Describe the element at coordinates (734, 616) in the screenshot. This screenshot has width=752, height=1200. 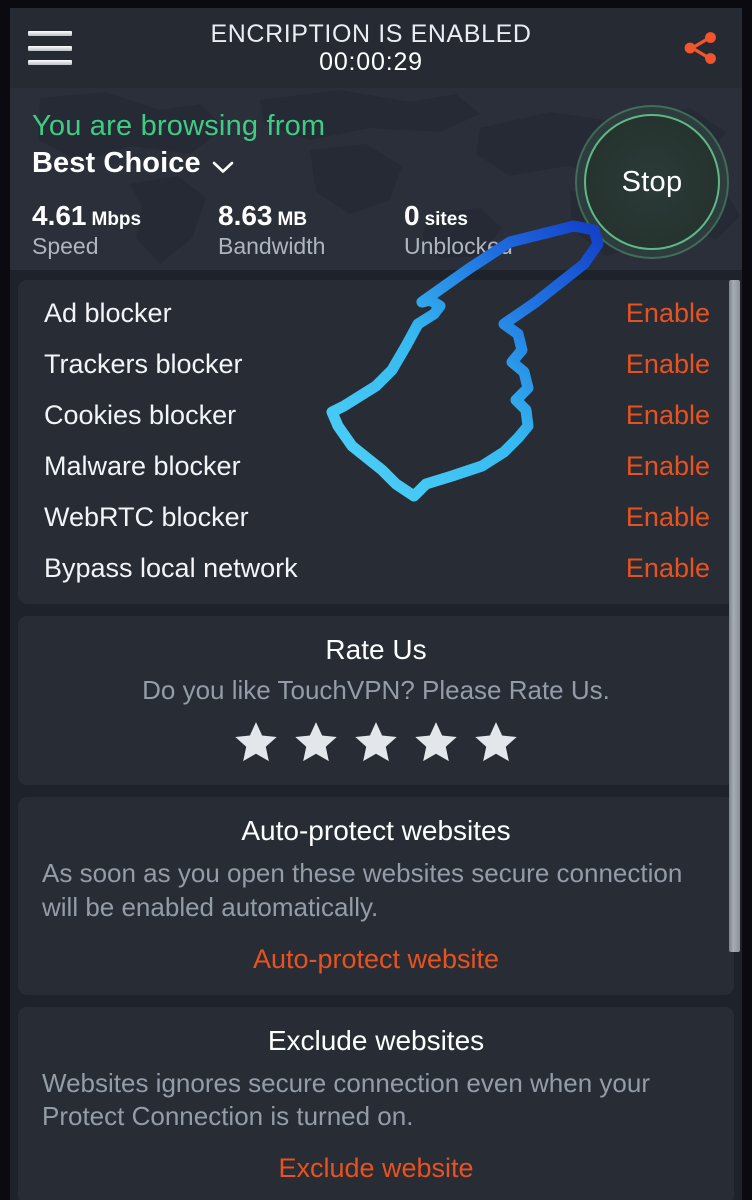
I see `scrollbar-thumb` at that location.